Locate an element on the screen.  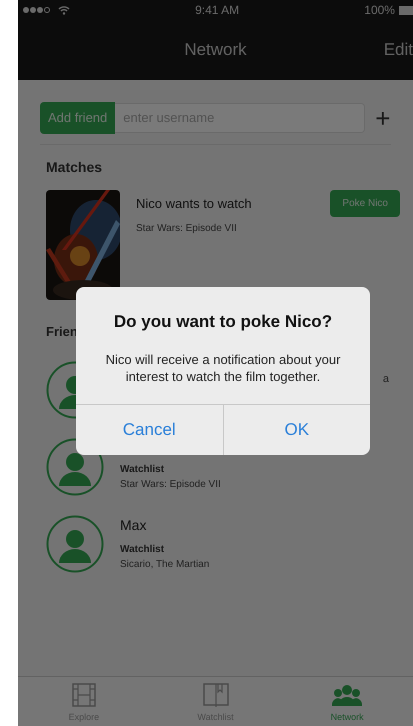
battery-percent: 100% is located at coordinates (379, 10).